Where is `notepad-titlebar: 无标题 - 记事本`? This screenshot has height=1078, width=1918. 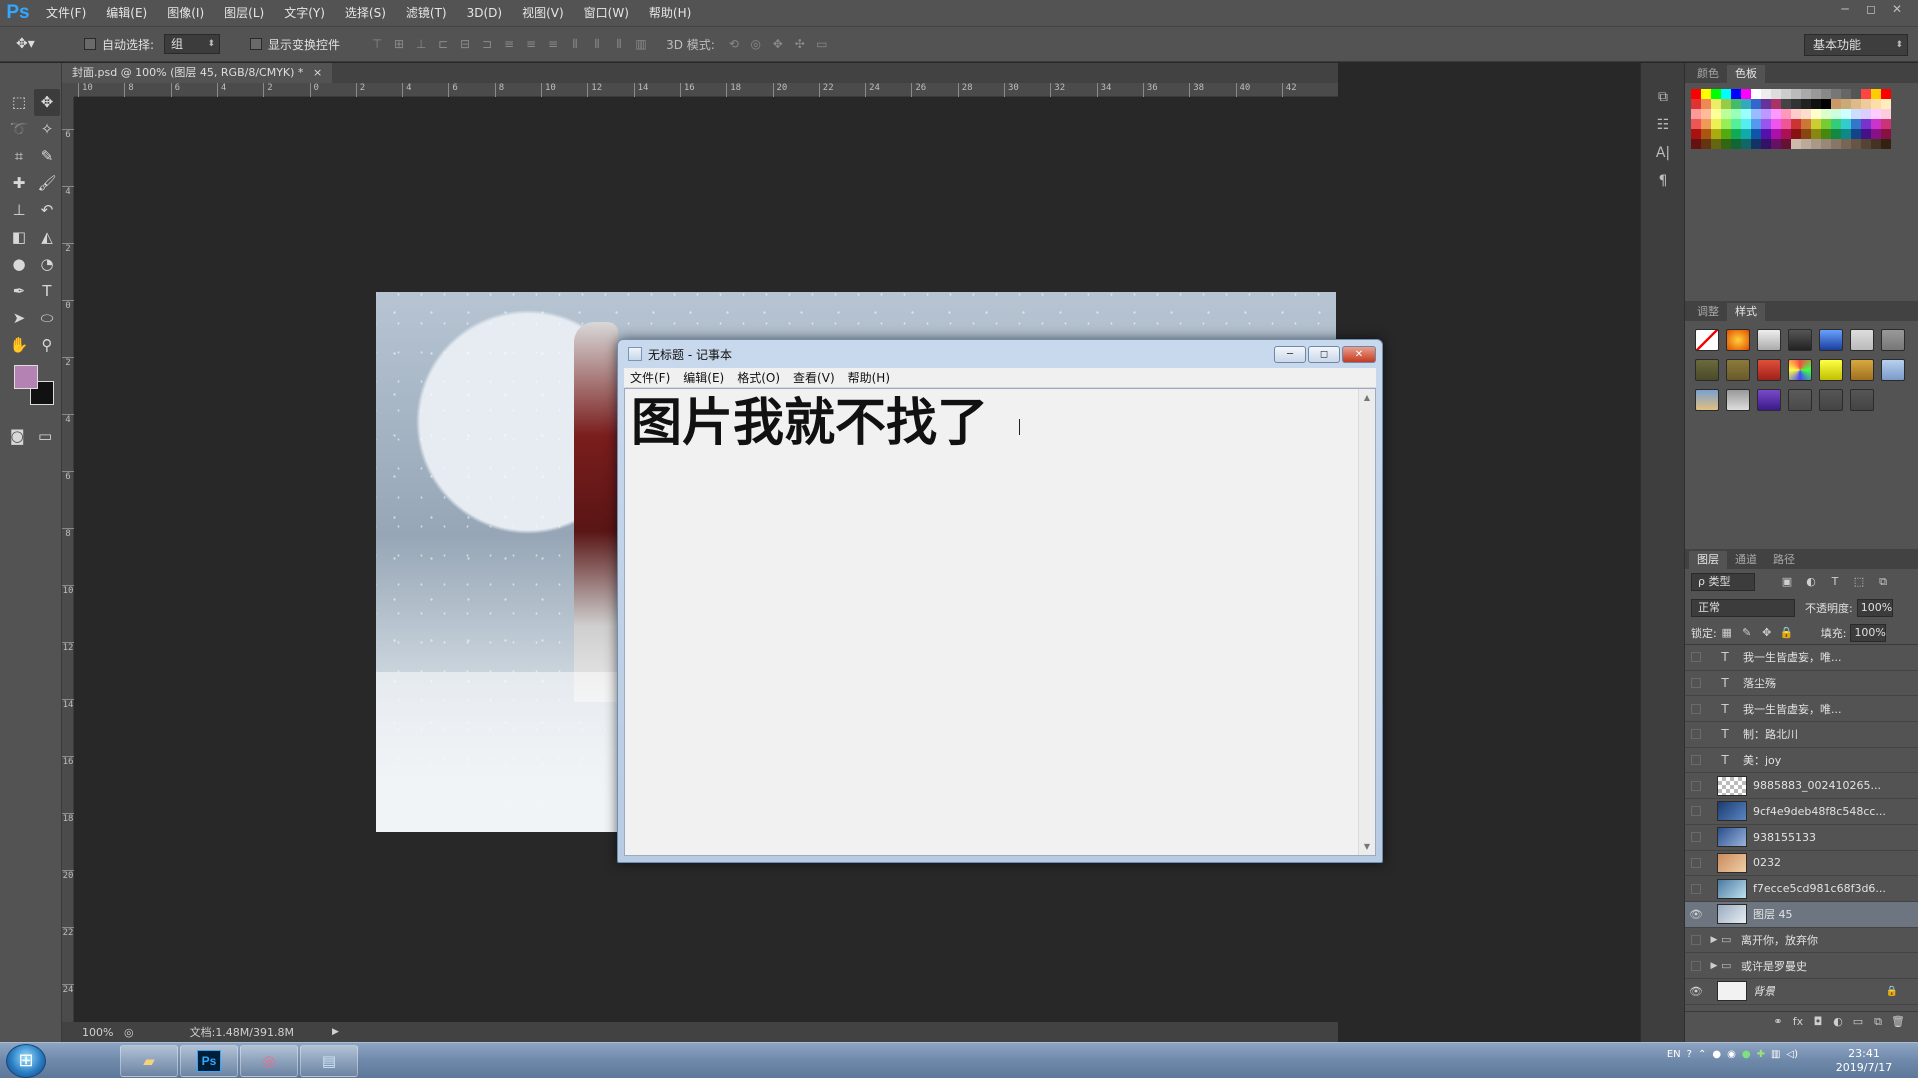 notepad-titlebar: 无标题 - 记事本 is located at coordinates (1000, 354).